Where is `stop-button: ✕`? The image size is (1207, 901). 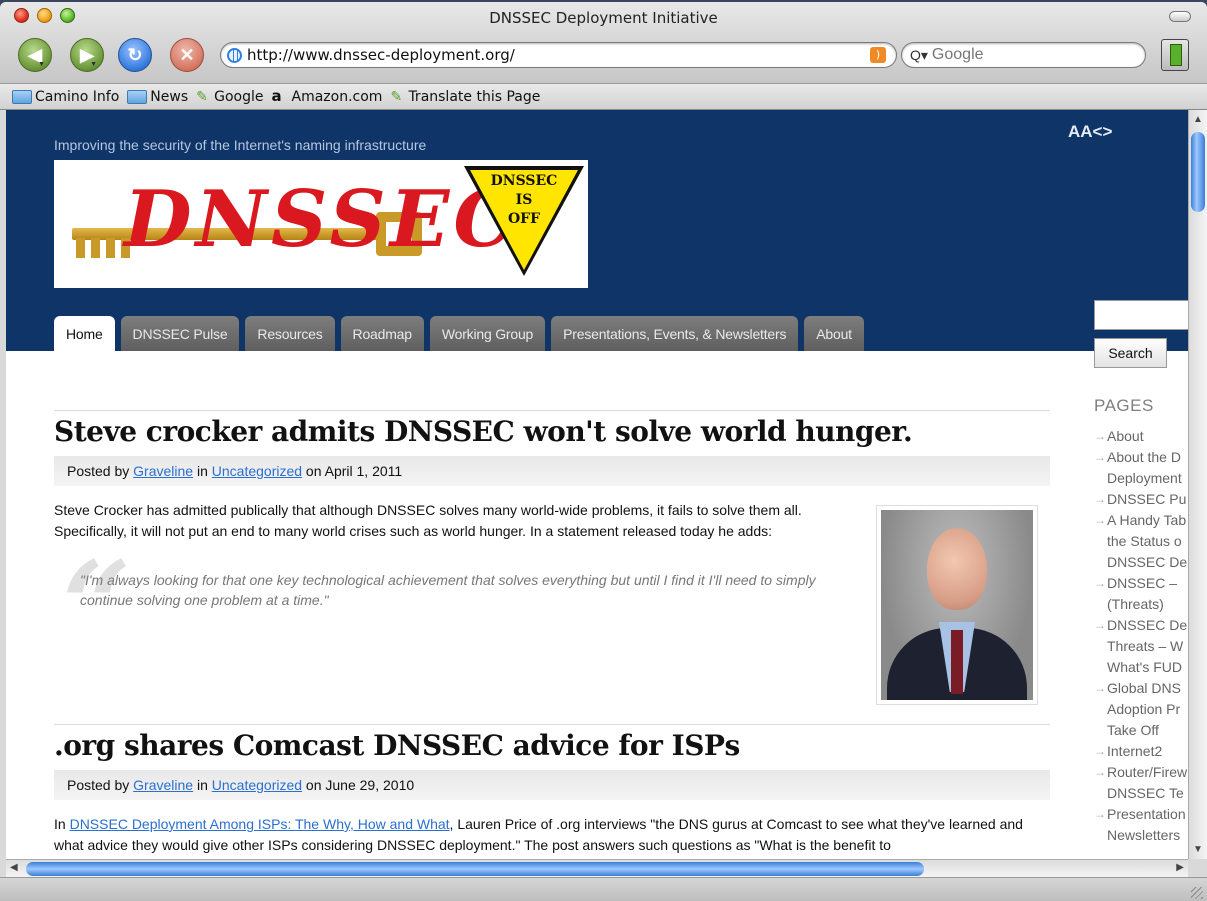
stop-button: ✕ is located at coordinates (187, 55).